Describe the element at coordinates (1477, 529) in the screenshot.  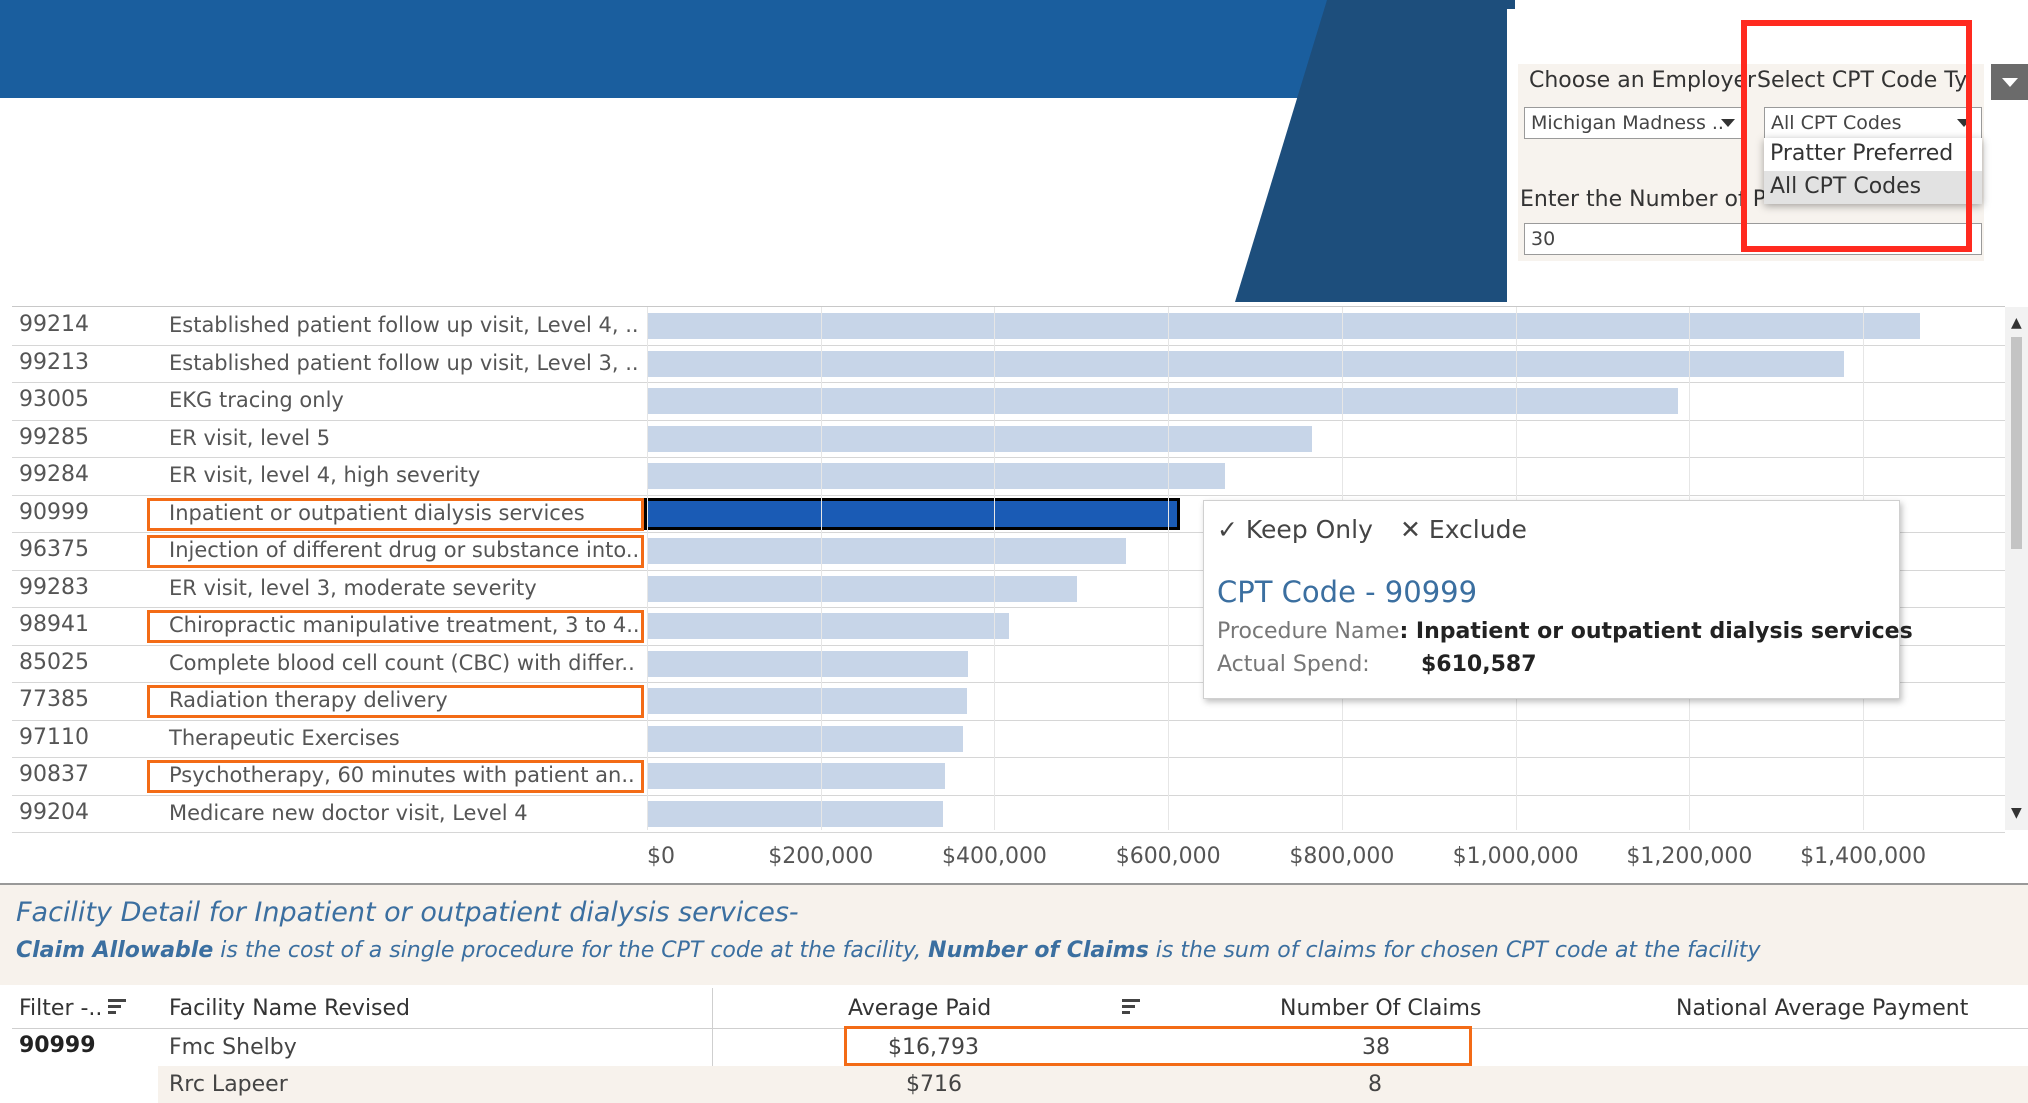
I see `exclude-label: Exclude` at that location.